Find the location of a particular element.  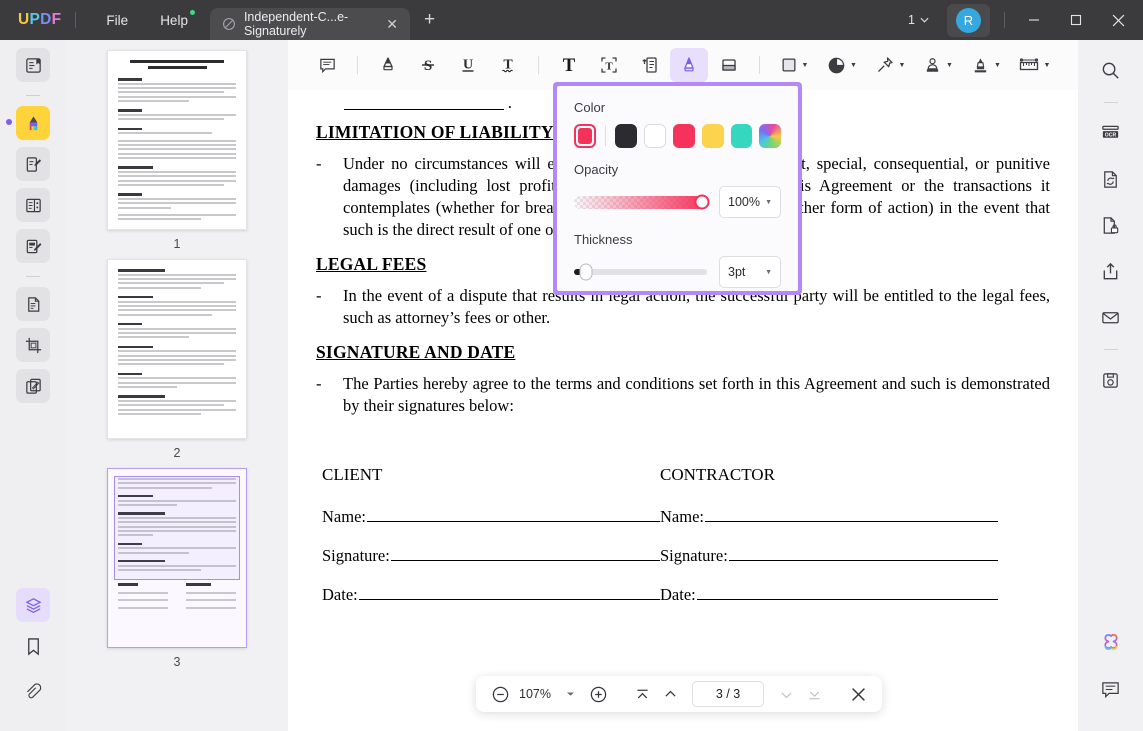

thickness-label: Thickness is located at coordinates (603, 239).